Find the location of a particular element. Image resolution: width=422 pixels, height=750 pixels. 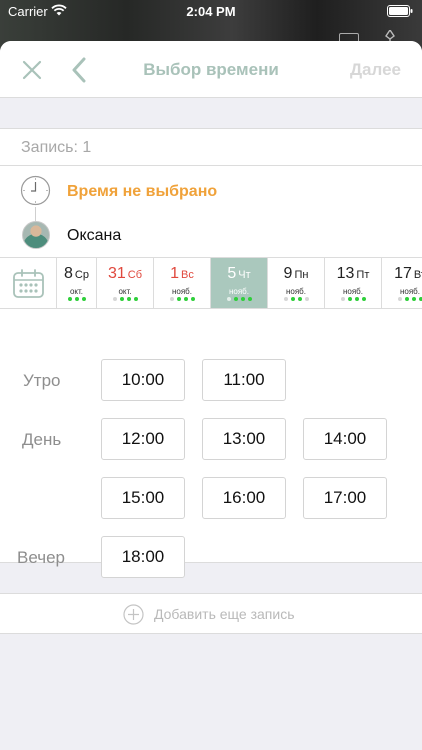

date-label: 9 Пн is located at coordinates (296, 274).